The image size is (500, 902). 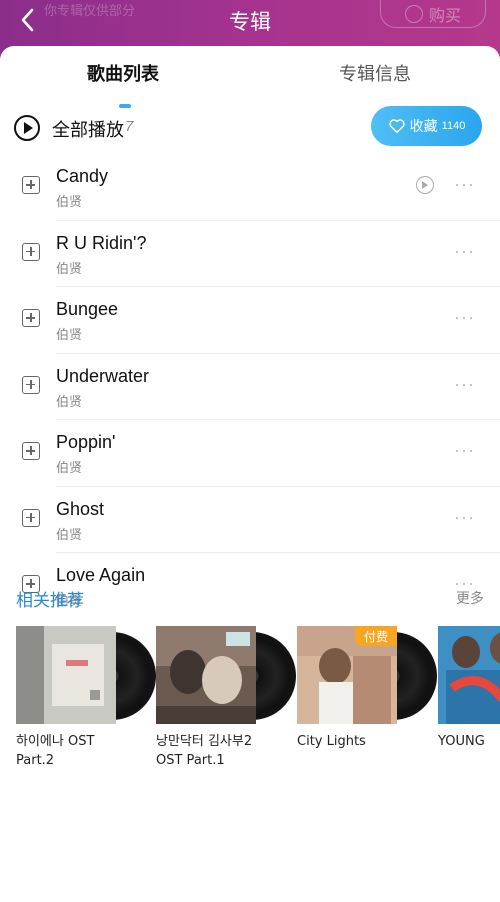 I want to click on related-album-card: YOUNG, so click(x=469, y=688).